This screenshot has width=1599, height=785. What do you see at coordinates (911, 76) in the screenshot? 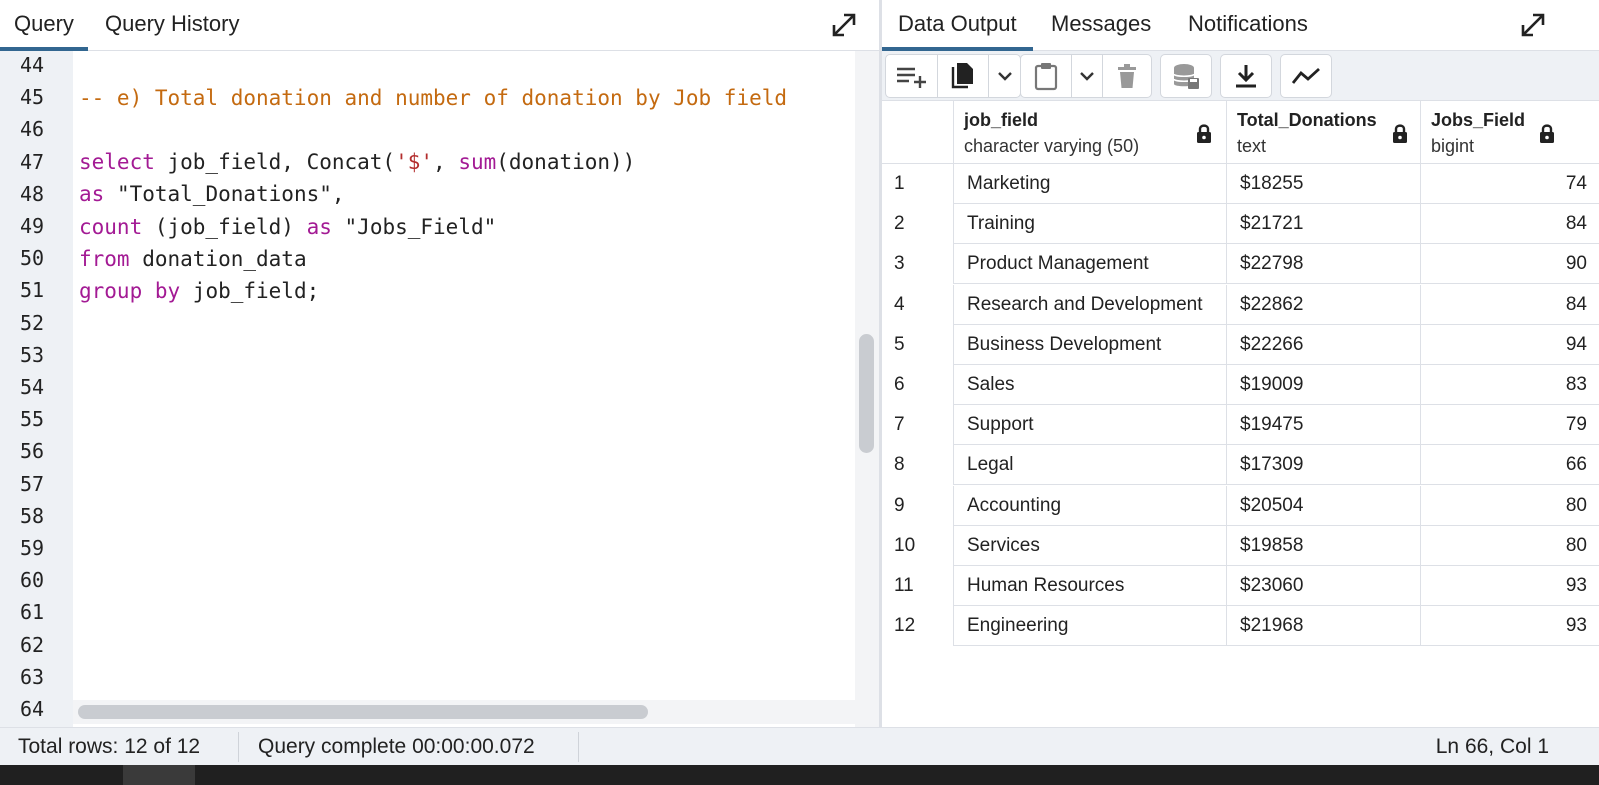
I see `add-row-button` at bounding box center [911, 76].